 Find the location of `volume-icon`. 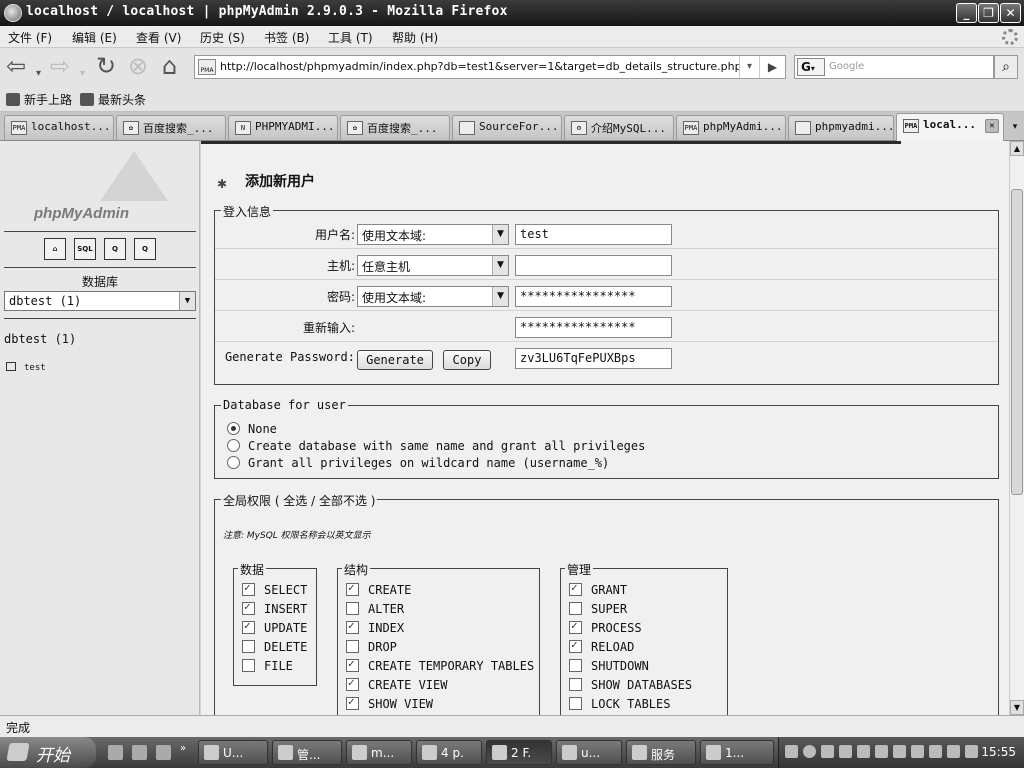

volume-icon is located at coordinates (953, 751).